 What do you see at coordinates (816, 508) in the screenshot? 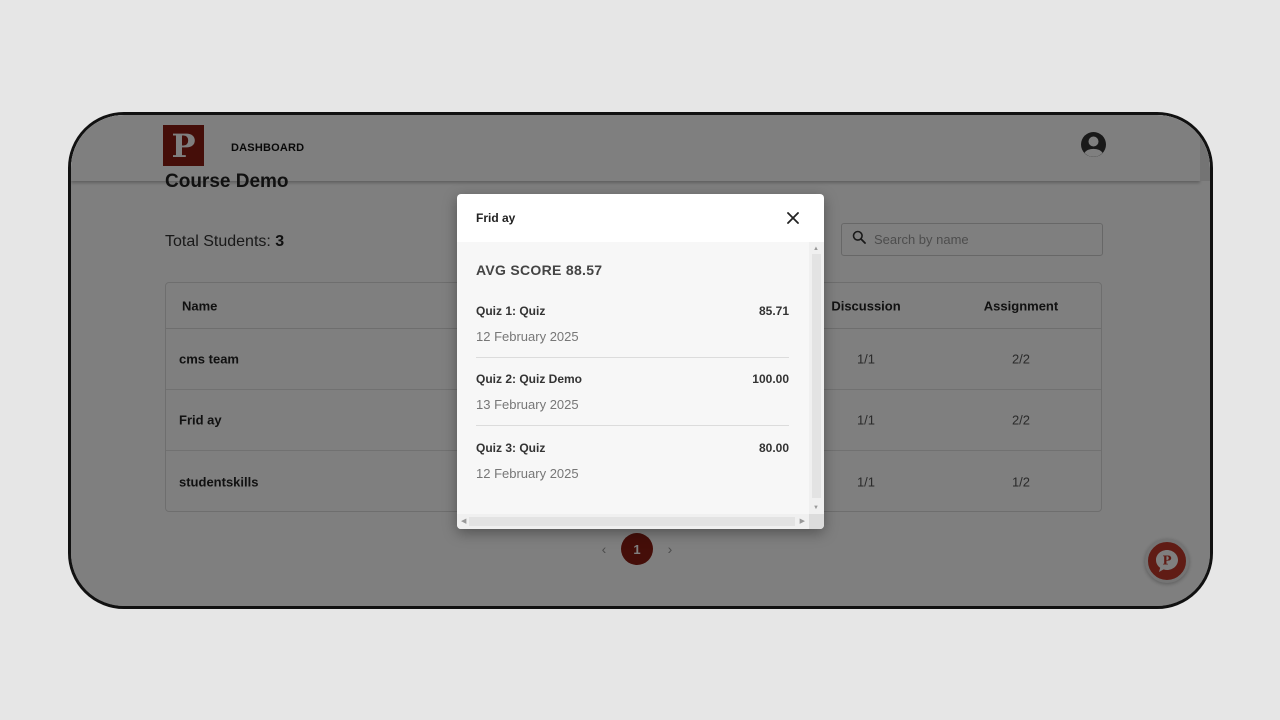
I see `scroll-down-icon: ▼` at bounding box center [816, 508].